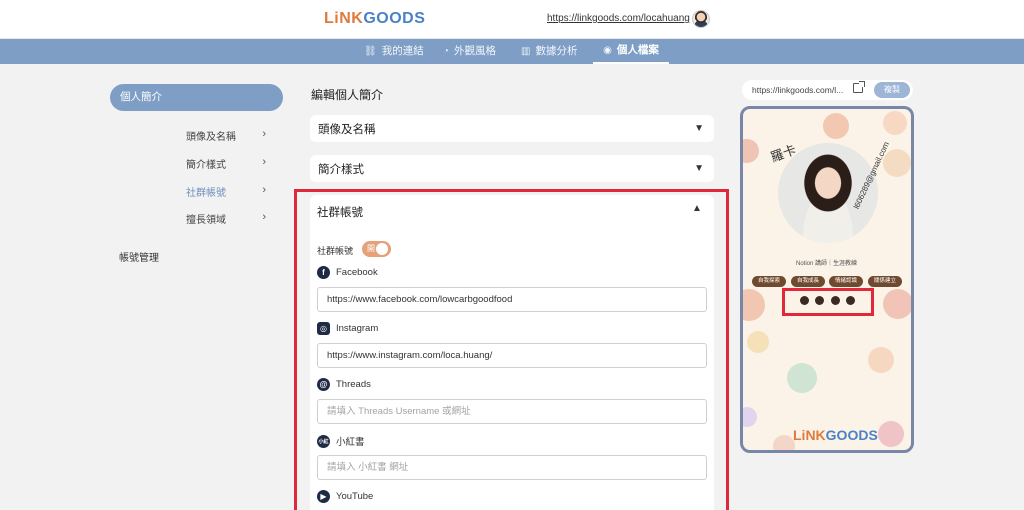  Describe the element at coordinates (446, 51) in the screenshot. I see `palette-icon: ◔` at that location.